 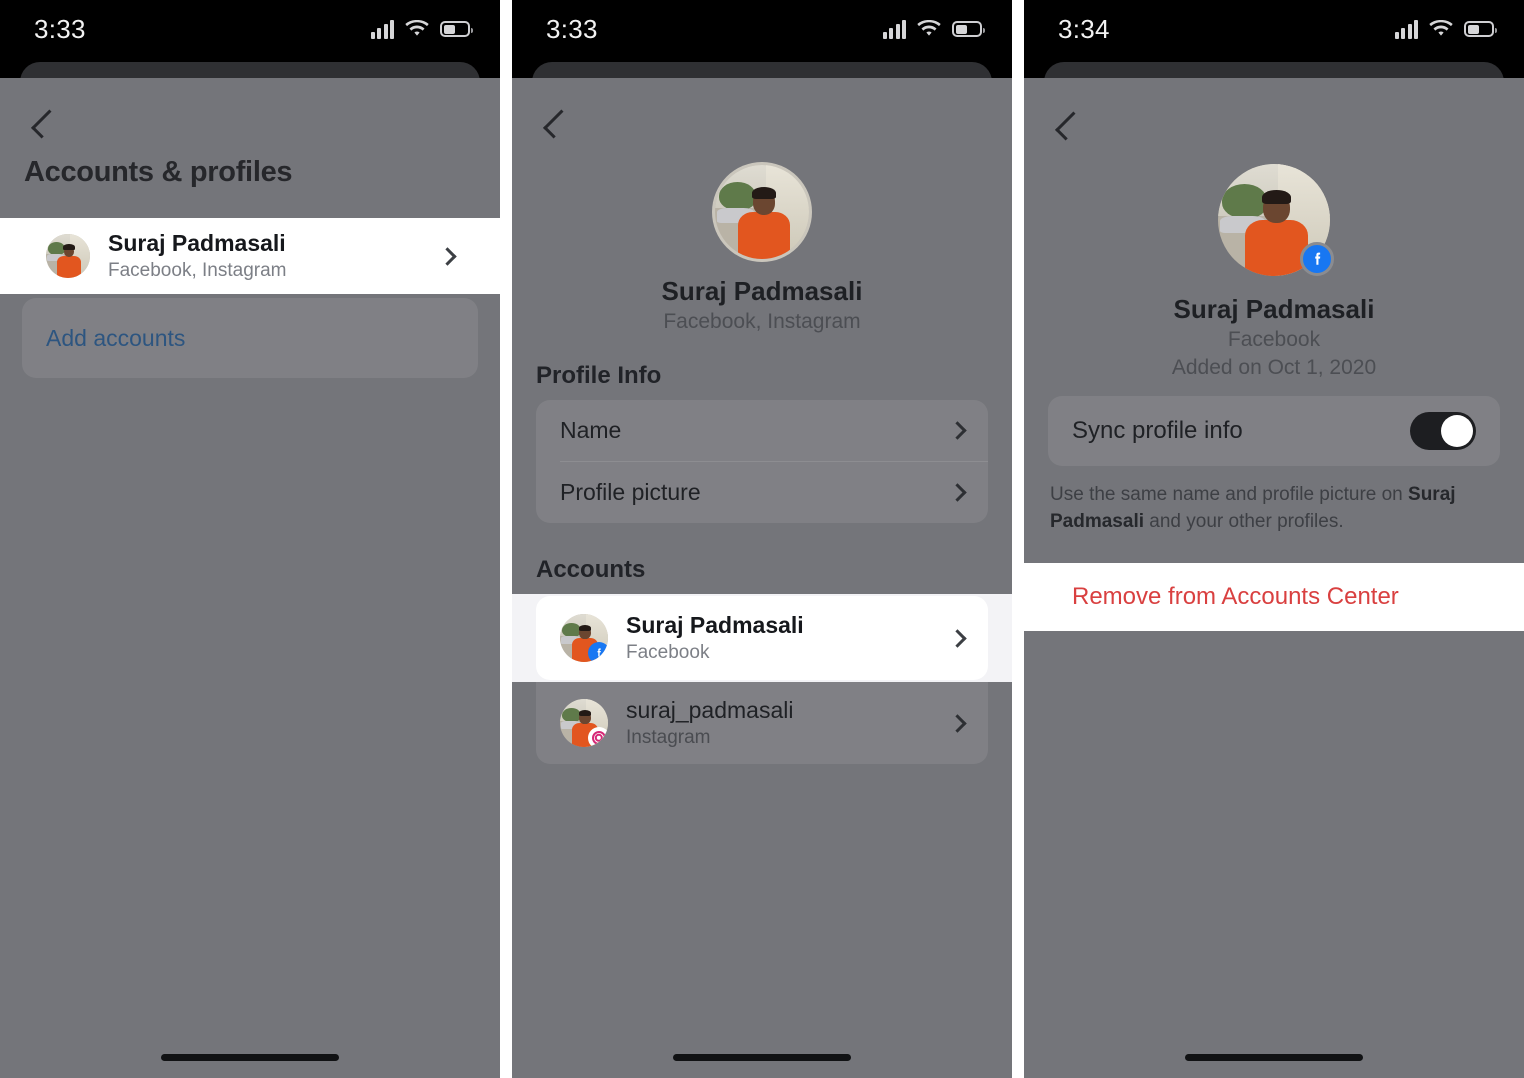 What do you see at coordinates (1274, 29) in the screenshot?
I see `status-bar: 3:34` at bounding box center [1274, 29].